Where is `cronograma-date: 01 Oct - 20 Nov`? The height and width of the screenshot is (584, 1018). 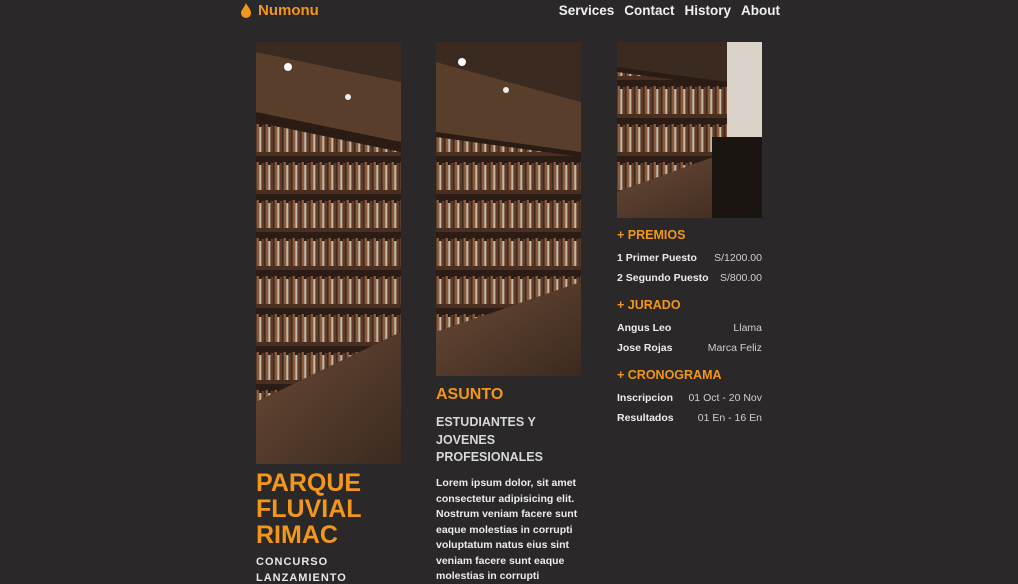
cronograma-date: 01 Oct - 20 Nov is located at coordinates (725, 398).